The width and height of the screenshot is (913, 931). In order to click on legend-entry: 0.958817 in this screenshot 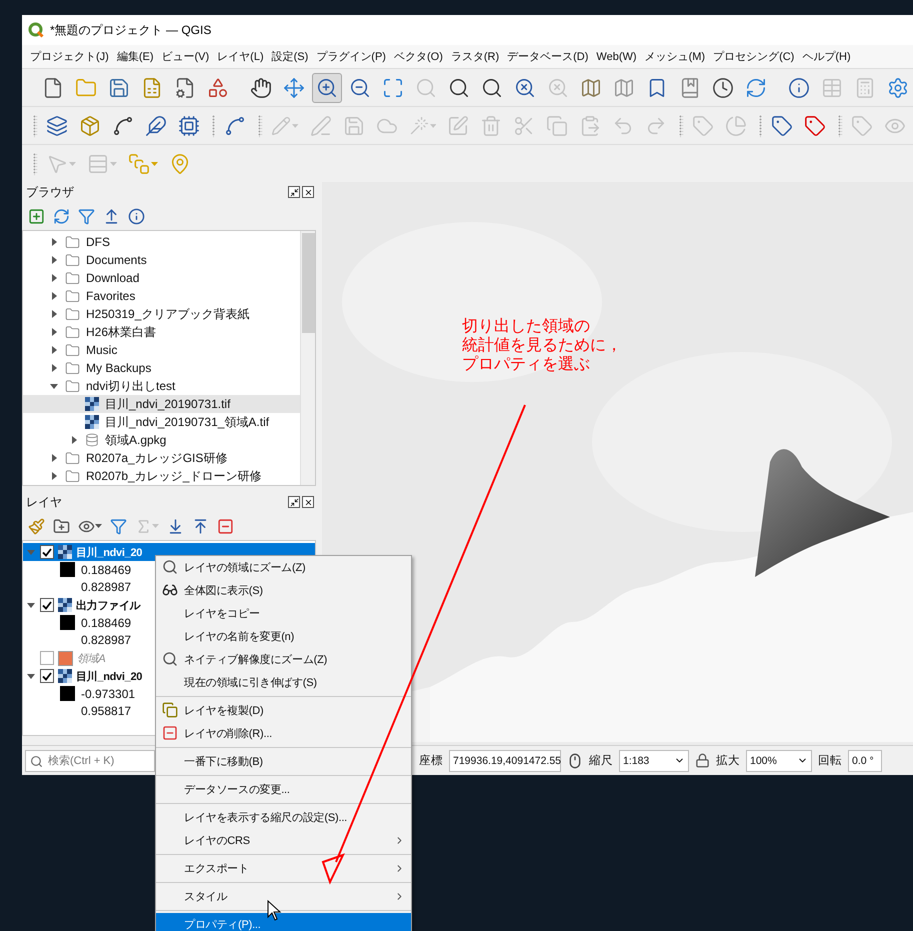, I will do `click(106, 711)`.